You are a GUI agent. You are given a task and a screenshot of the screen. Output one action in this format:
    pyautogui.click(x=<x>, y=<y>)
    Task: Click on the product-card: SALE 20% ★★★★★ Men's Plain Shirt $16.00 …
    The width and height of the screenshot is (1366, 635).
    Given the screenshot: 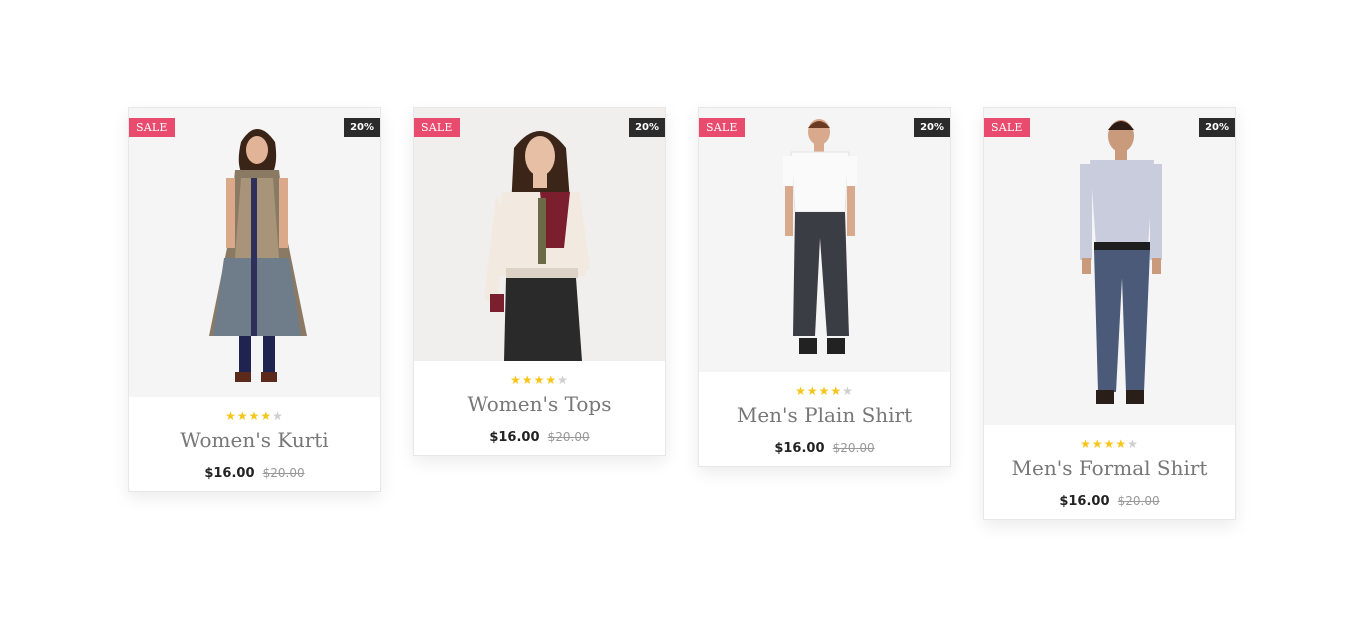 What is the action you would take?
    pyautogui.click(x=824, y=287)
    